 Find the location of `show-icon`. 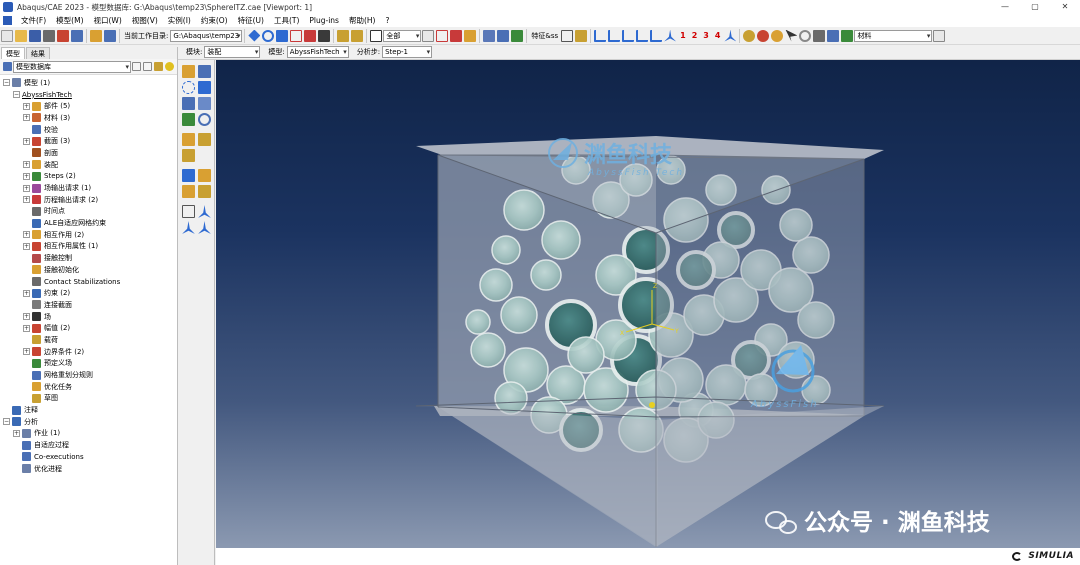

show-icon is located at coordinates (357, 35).